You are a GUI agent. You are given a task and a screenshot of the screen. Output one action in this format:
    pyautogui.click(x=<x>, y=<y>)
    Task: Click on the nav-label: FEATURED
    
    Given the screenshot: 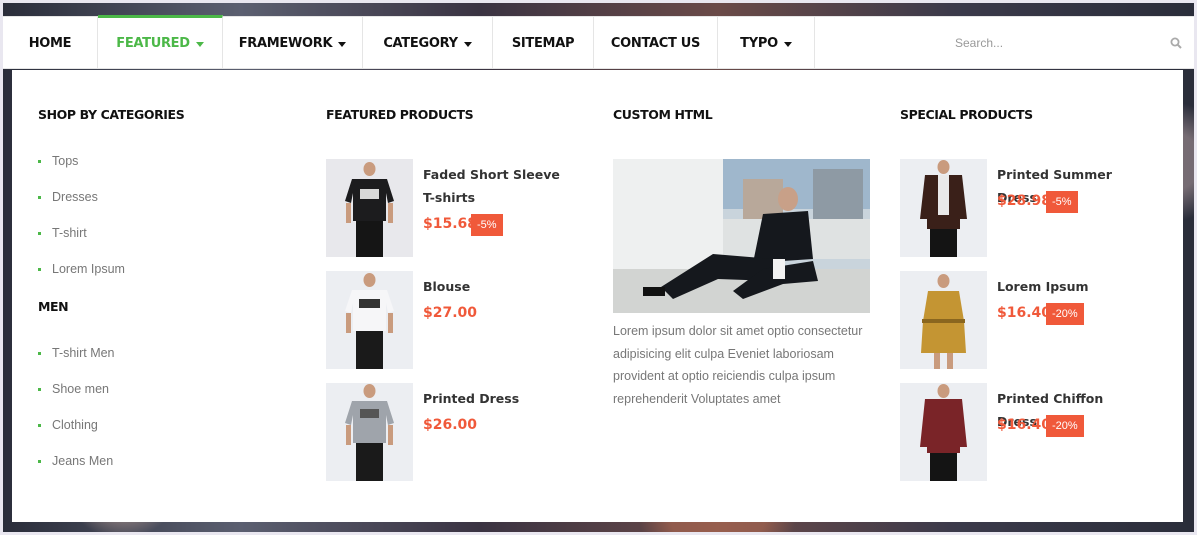 What is the action you would take?
    pyautogui.click(x=153, y=43)
    